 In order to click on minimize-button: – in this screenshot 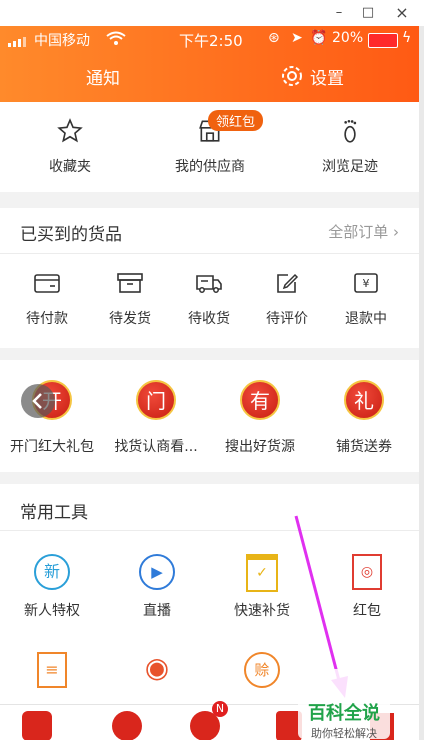, I will do `click(339, 13)`.